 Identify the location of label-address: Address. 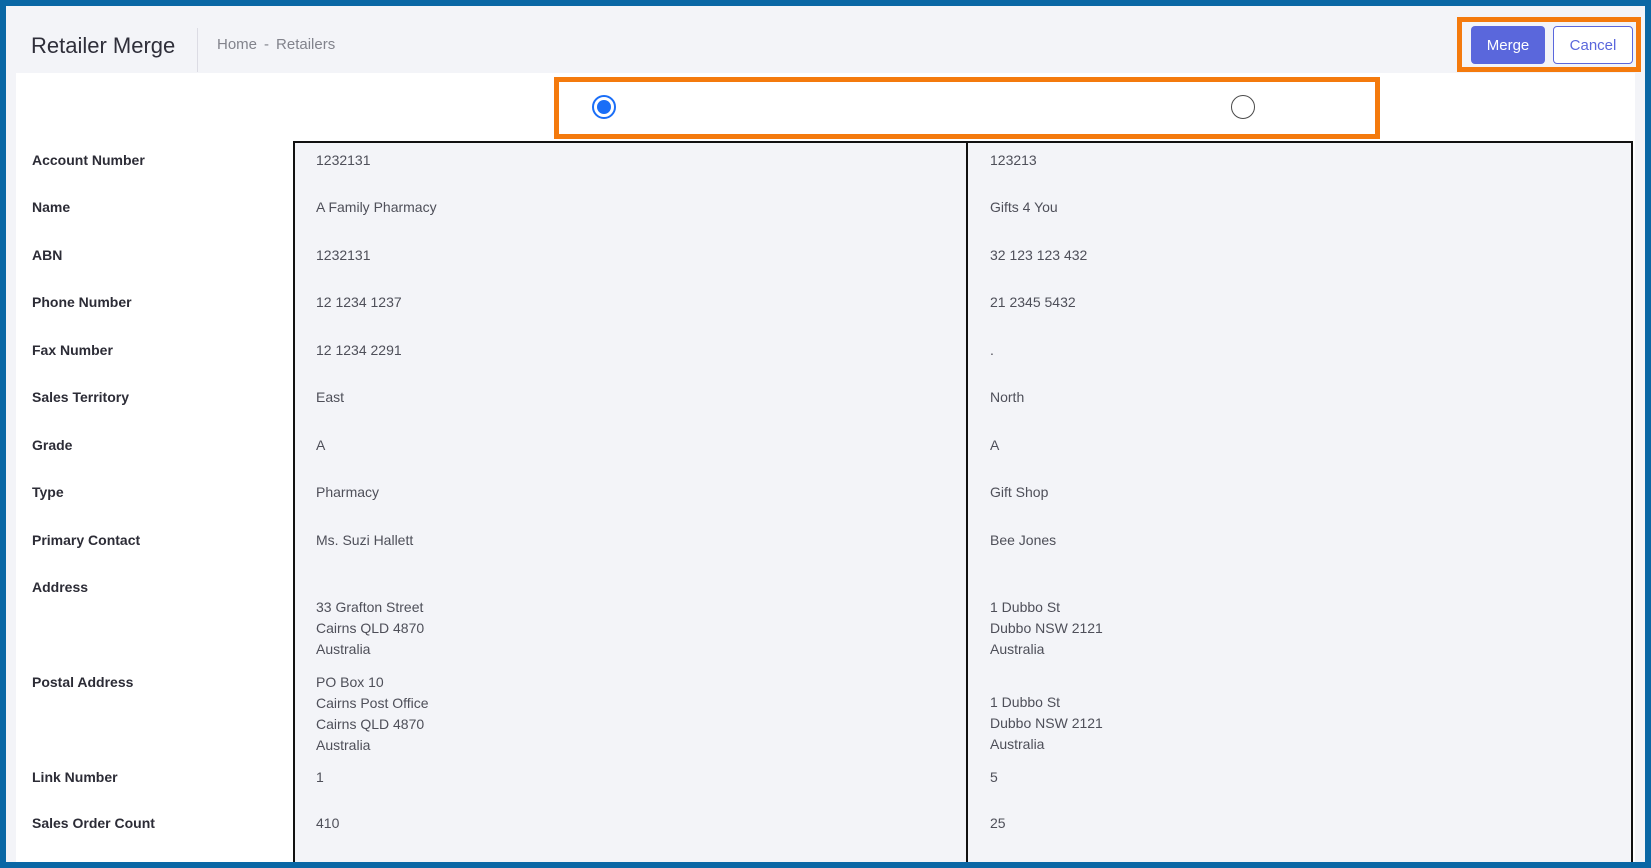
(60, 587).